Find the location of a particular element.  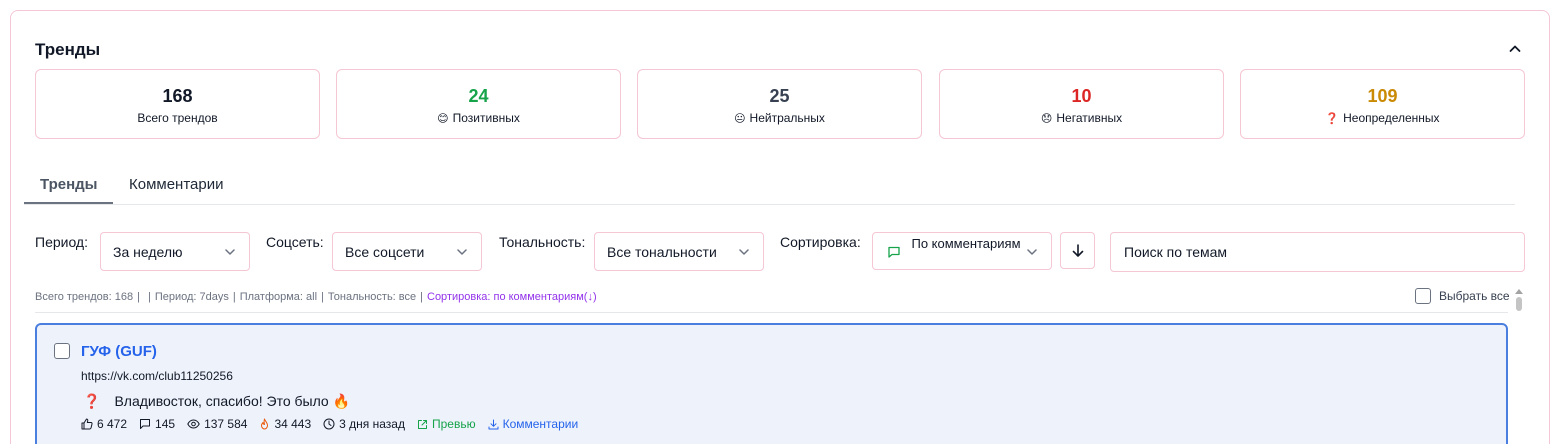

summary-sort: Сортировка: по комментариям(↓) is located at coordinates (512, 297).